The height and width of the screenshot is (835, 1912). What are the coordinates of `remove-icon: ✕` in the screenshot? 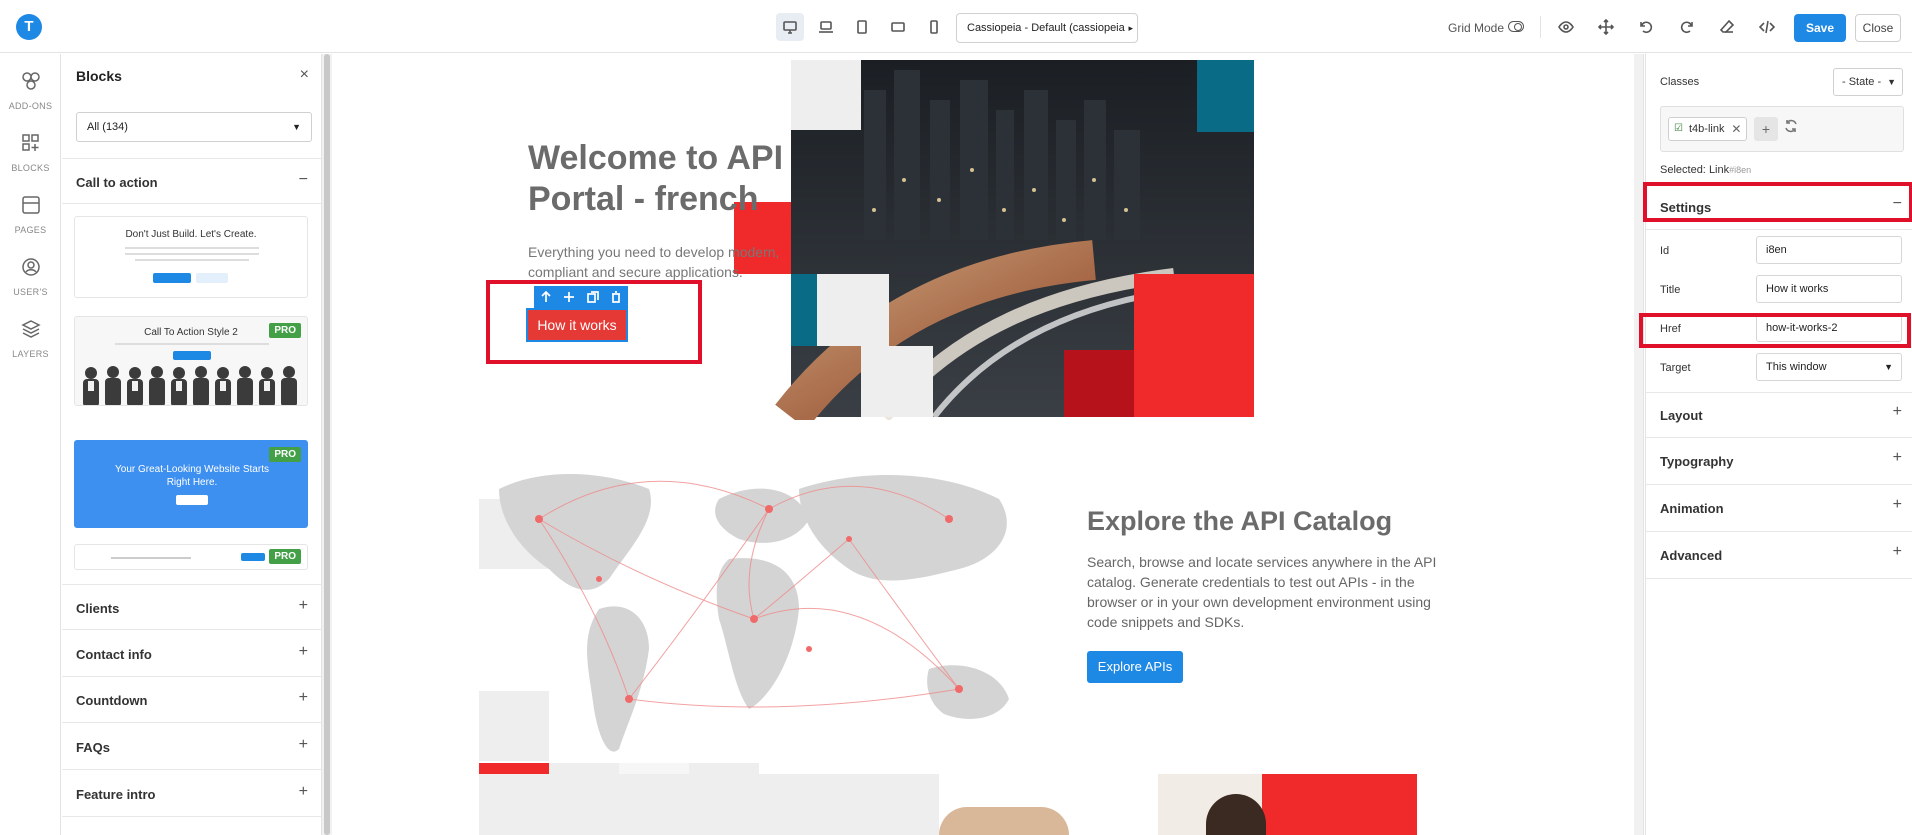 It's located at (1736, 129).